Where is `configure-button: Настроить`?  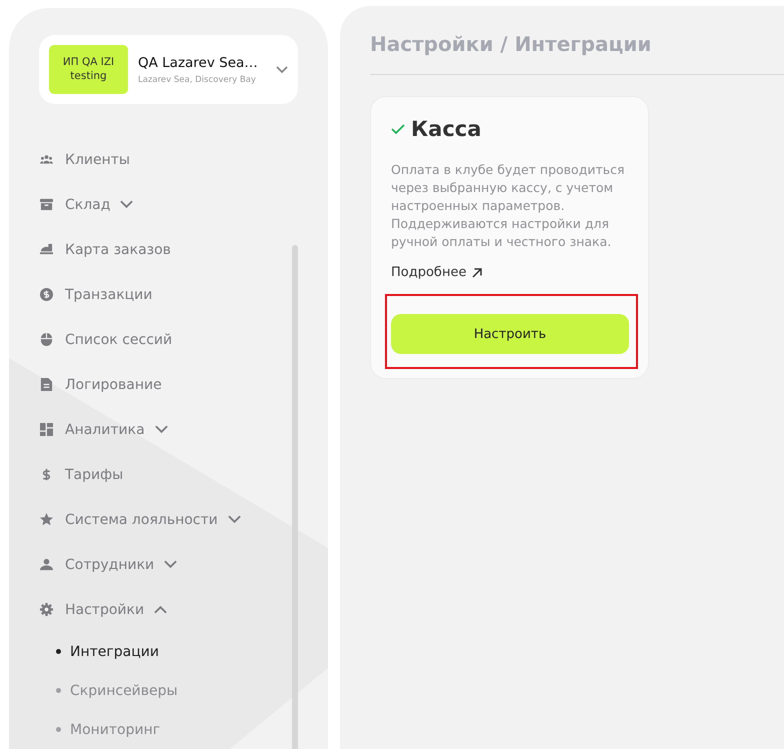
configure-button: Настроить is located at coordinates (510, 334).